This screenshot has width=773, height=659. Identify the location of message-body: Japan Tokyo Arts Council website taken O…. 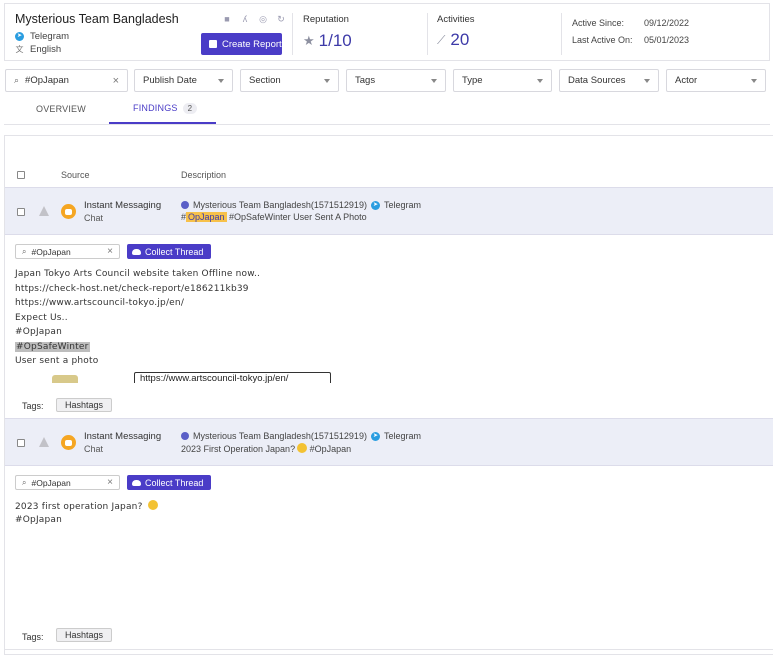
(137, 320).